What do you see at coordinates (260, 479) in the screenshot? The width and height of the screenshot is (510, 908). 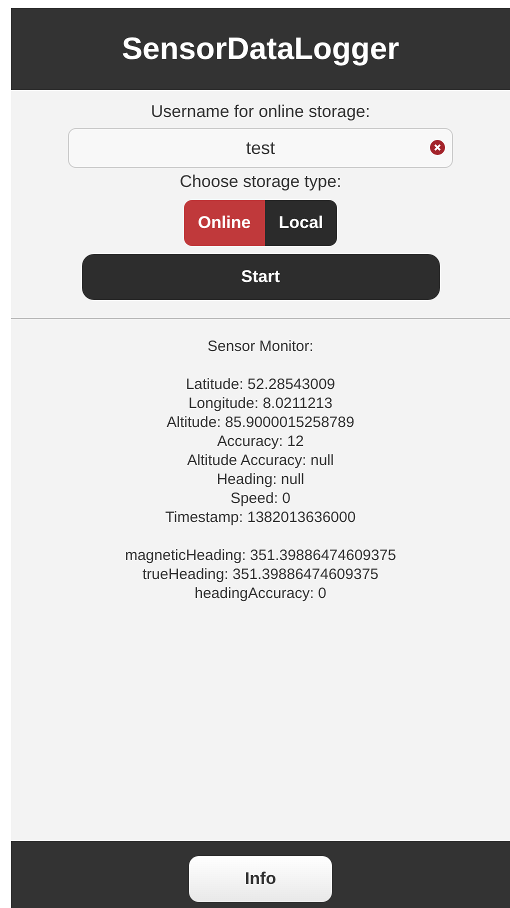 I see `sensor-reading: Heading: null` at bounding box center [260, 479].